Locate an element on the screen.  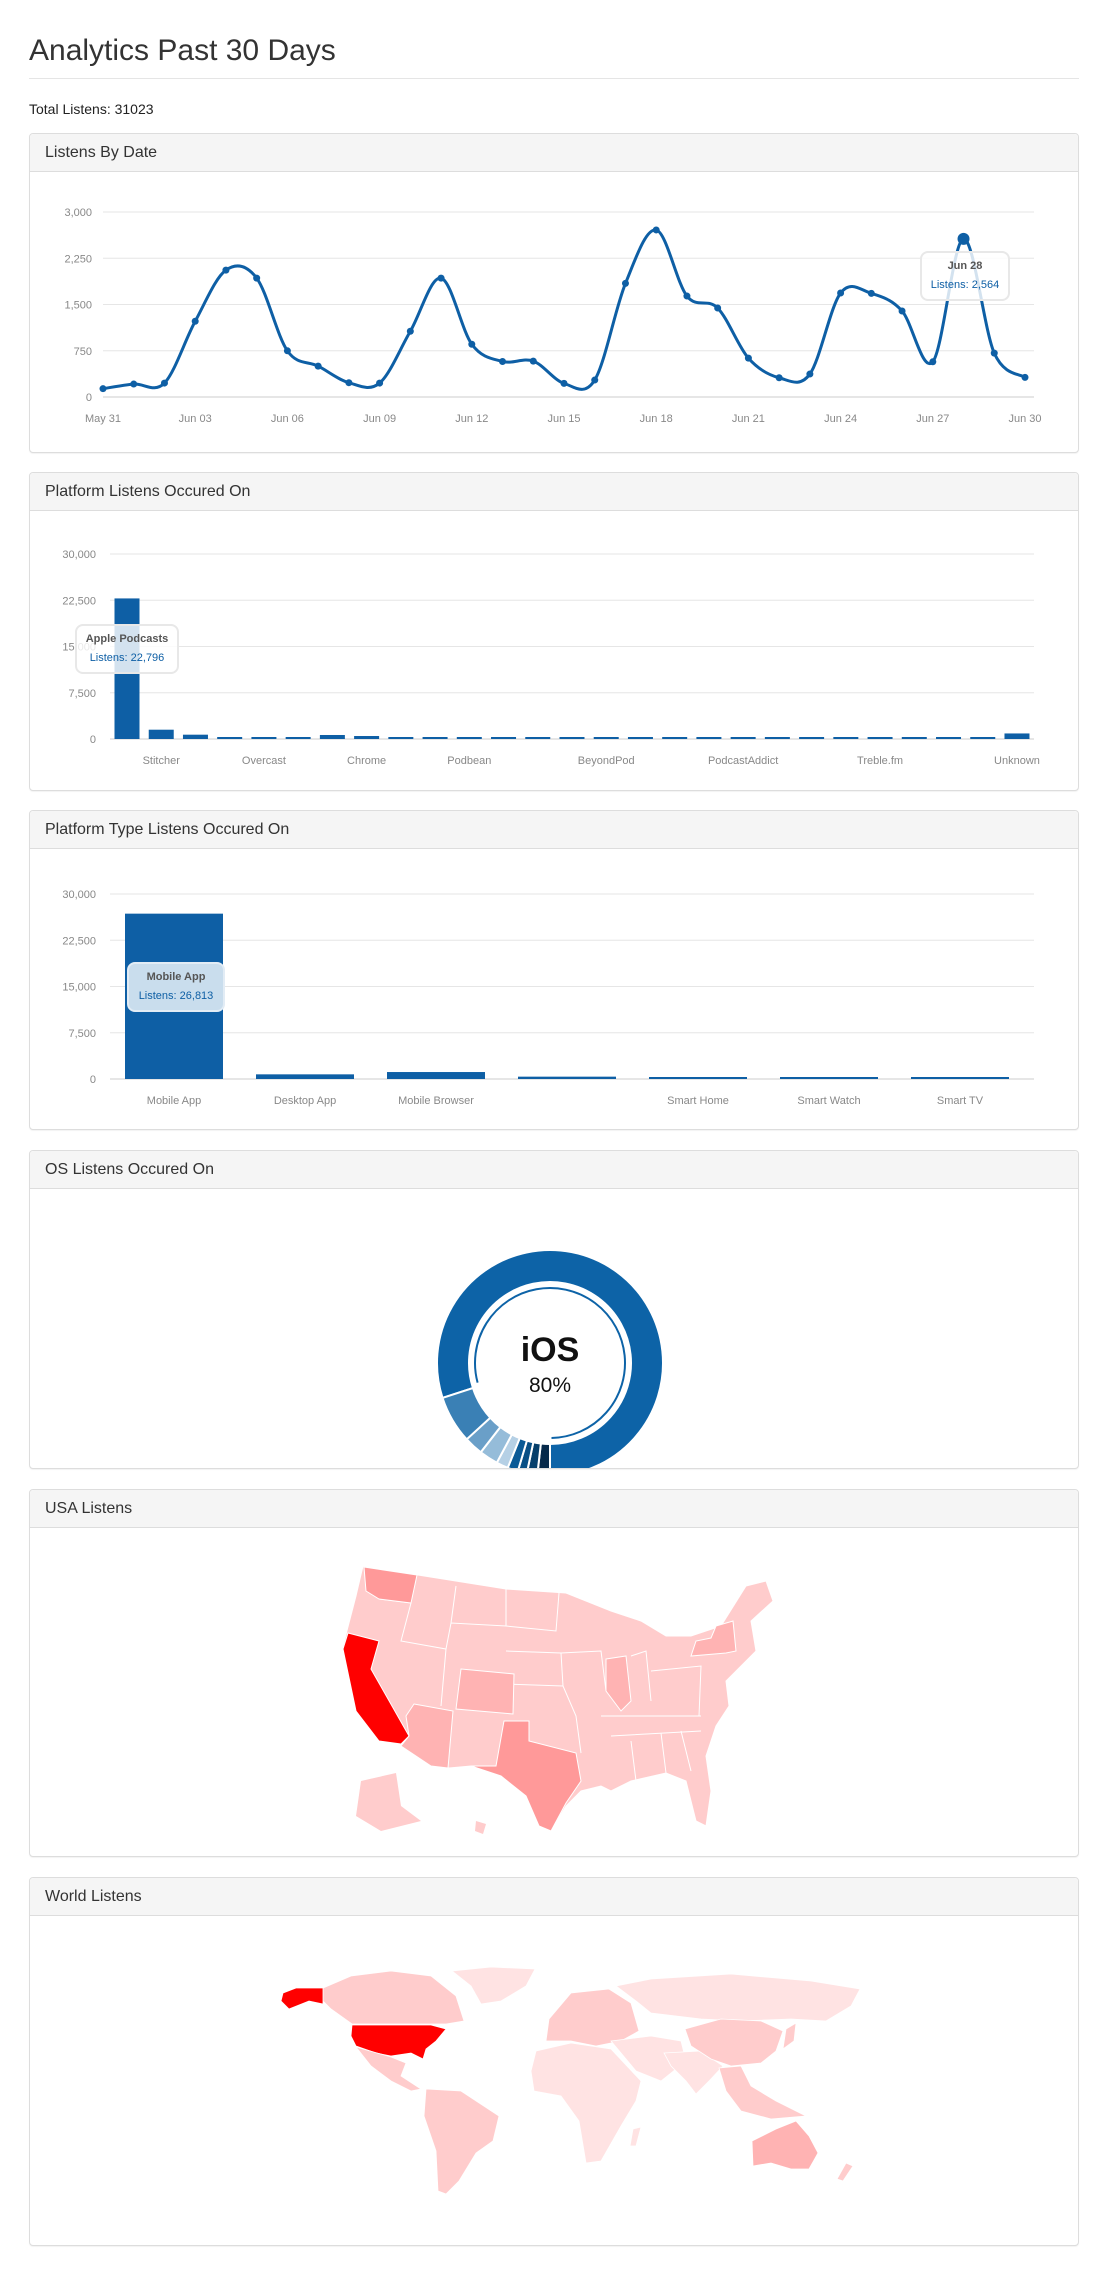
y-tick-label: 2,250 is located at coordinates (78, 259).